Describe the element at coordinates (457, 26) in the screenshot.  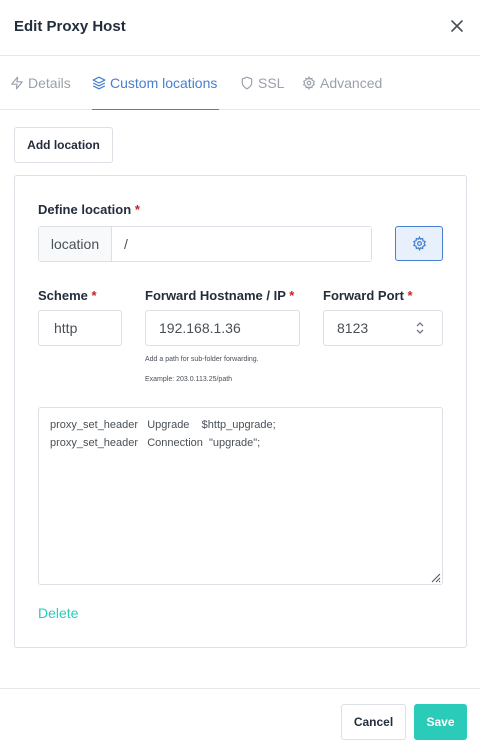
I see `close-icon` at that location.